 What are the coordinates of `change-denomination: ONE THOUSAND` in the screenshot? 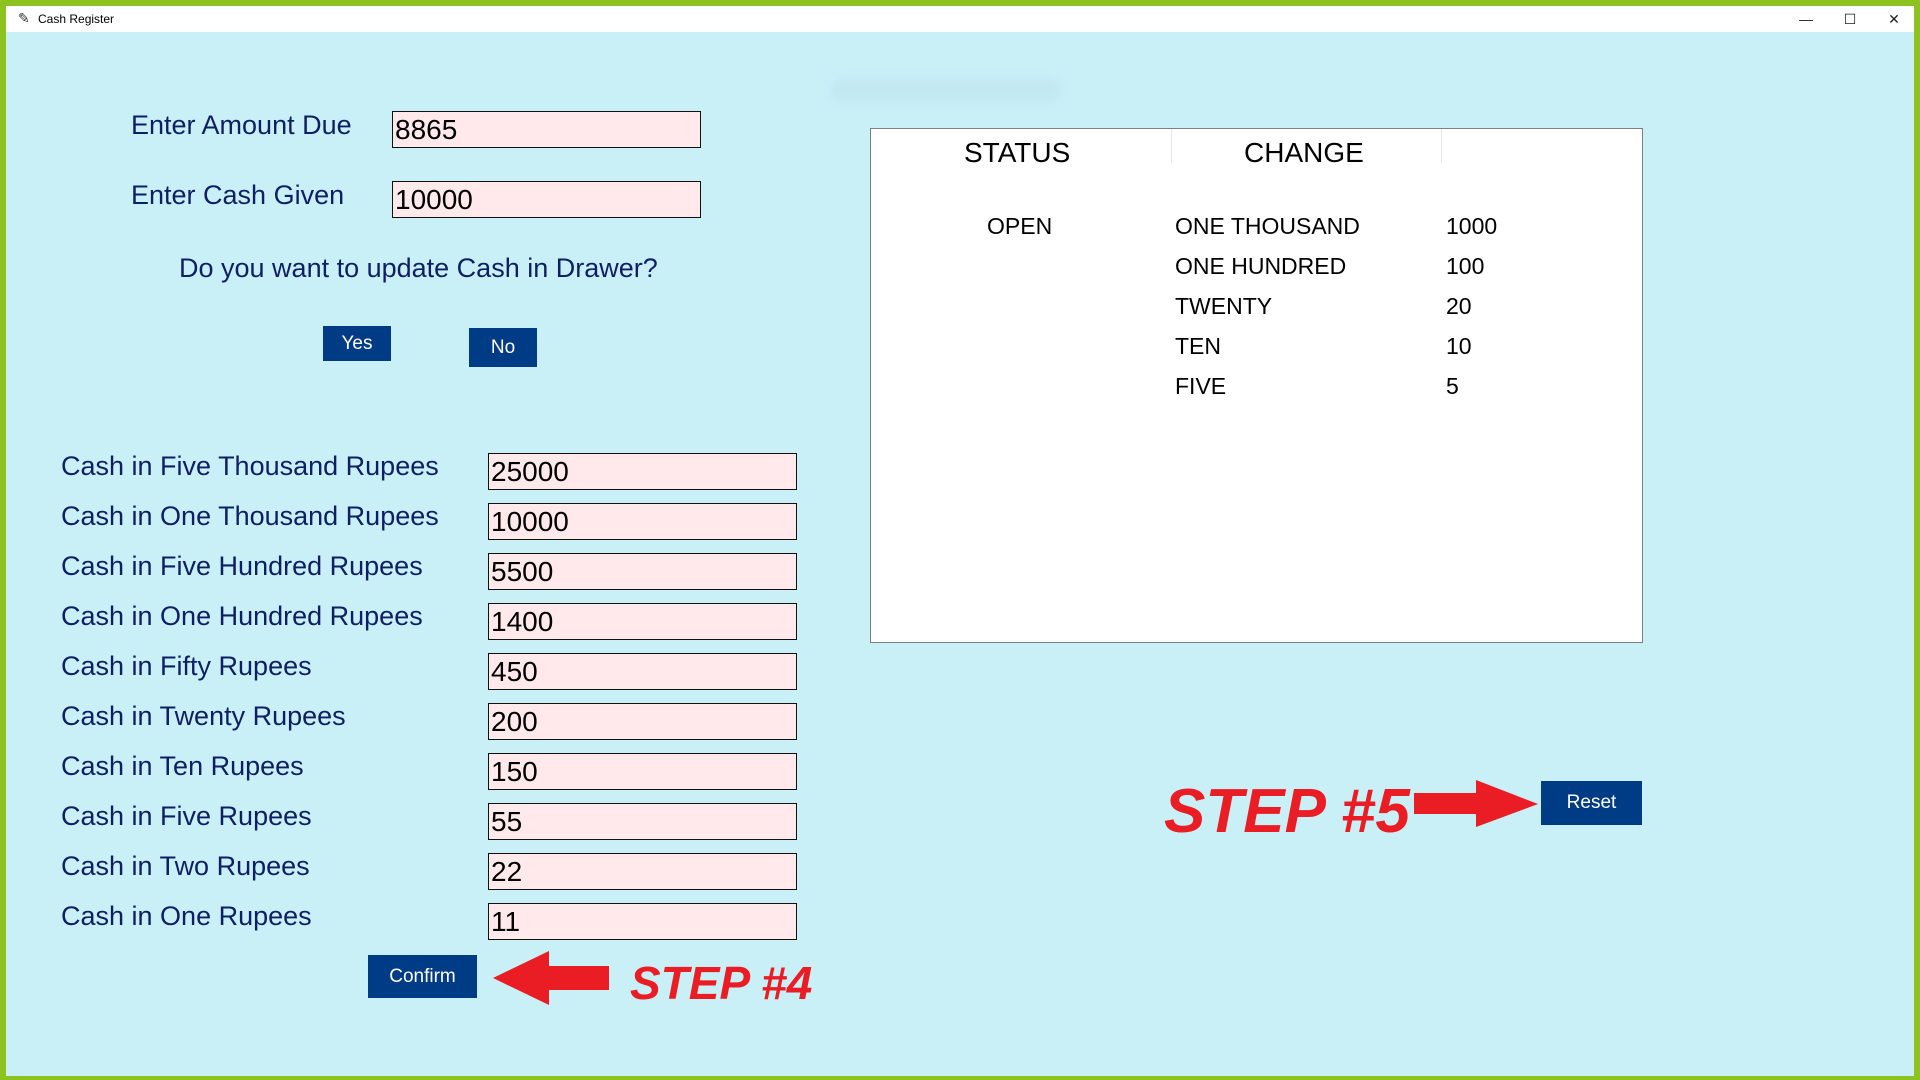 It's located at (1267, 226).